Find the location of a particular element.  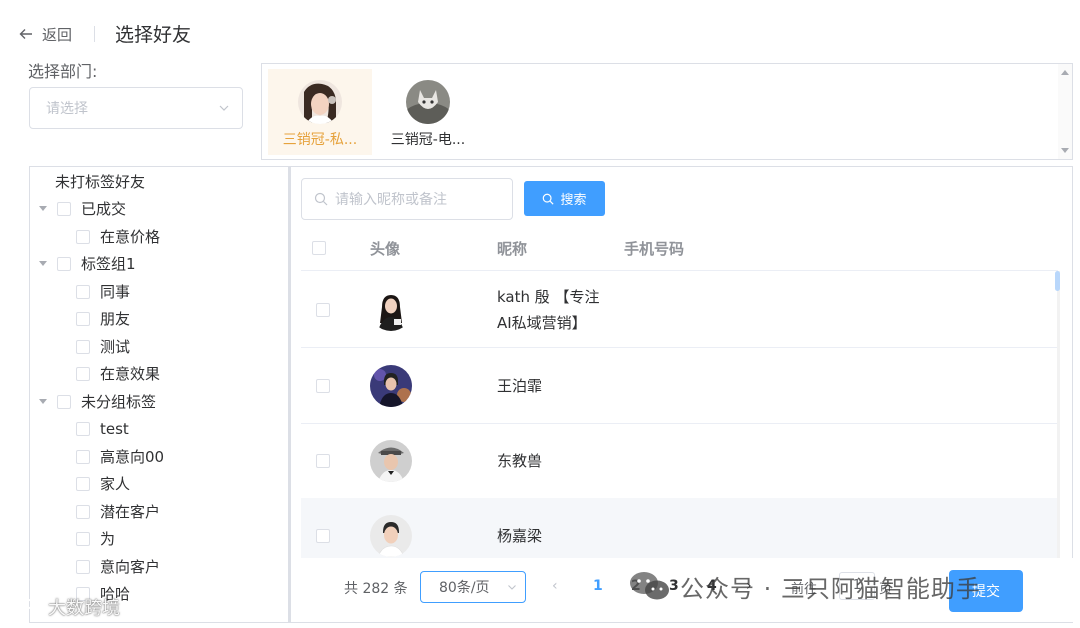

search-input: 请输入昵称或备注 is located at coordinates (407, 199).